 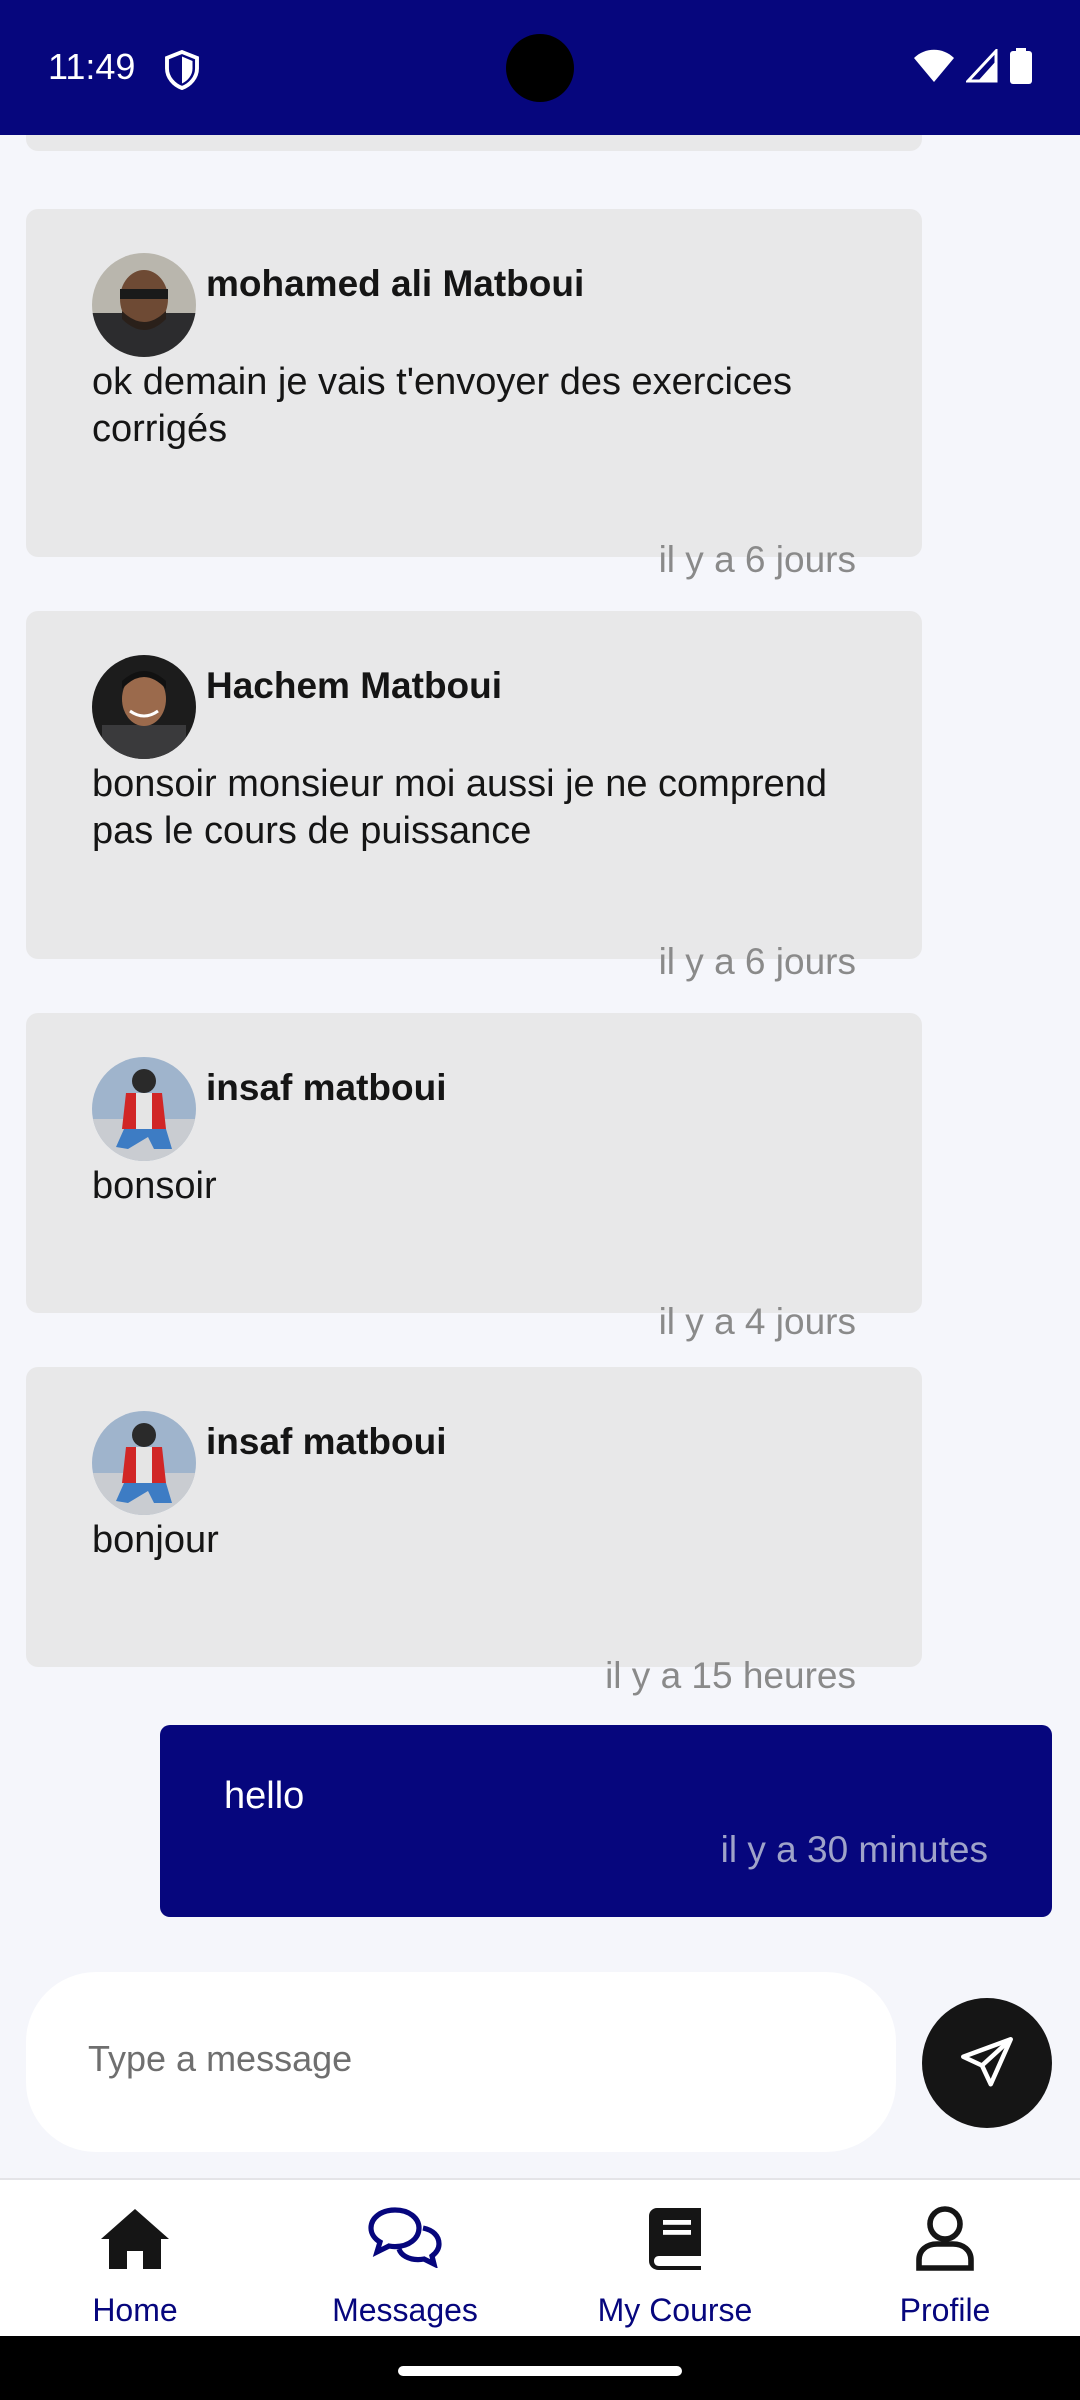 I want to click on message-time: il y a 4 jours, so click(x=757, y=1321).